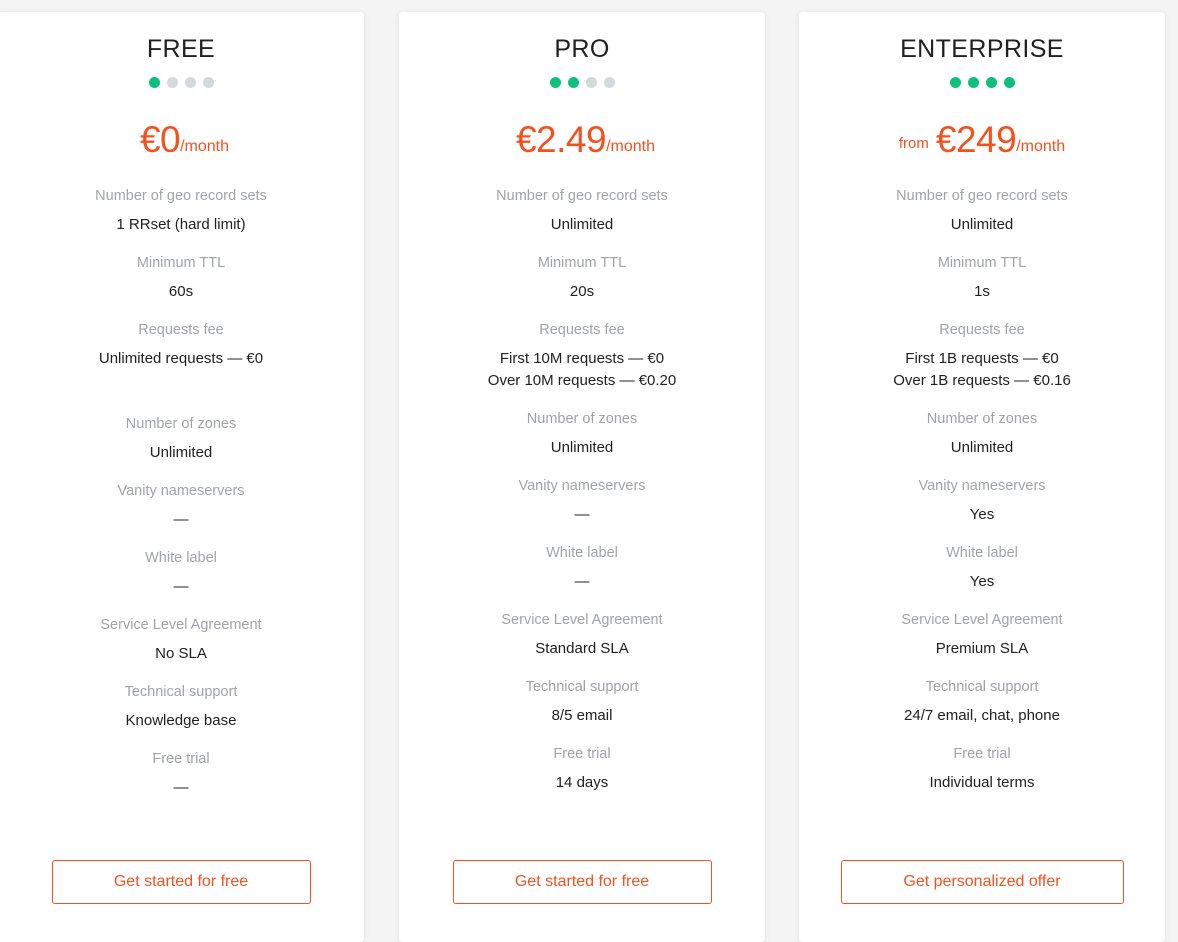 This screenshot has width=1178, height=942. Describe the element at coordinates (982, 568) in the screenshot. I see `feature-white-label: White label Yes` at that location.